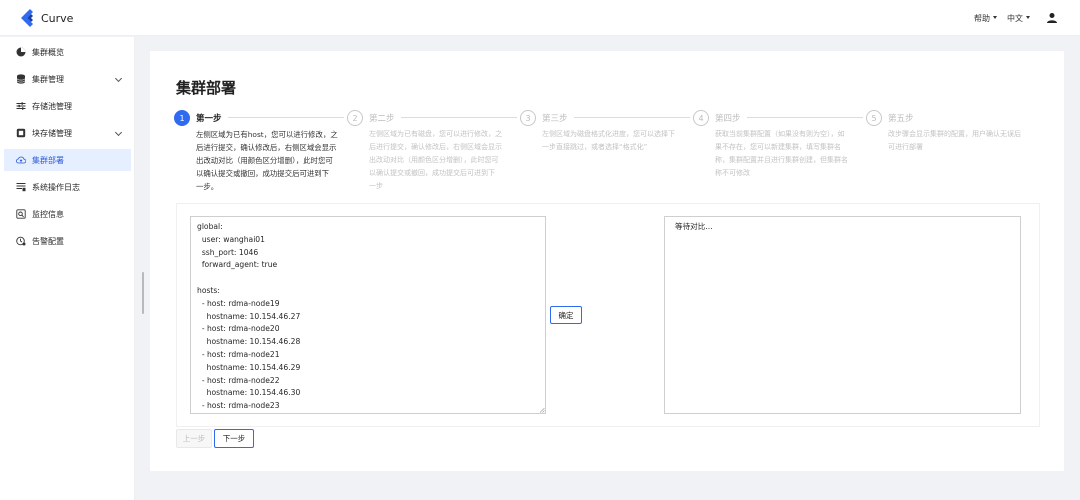 This screenshot has width=1080, height=500. Describe the element at coordinates (954, 140) in the screenshot. I see `step-description: 改步骤会显示集群的配置，用户确认无误后 可进行部署` at that location.